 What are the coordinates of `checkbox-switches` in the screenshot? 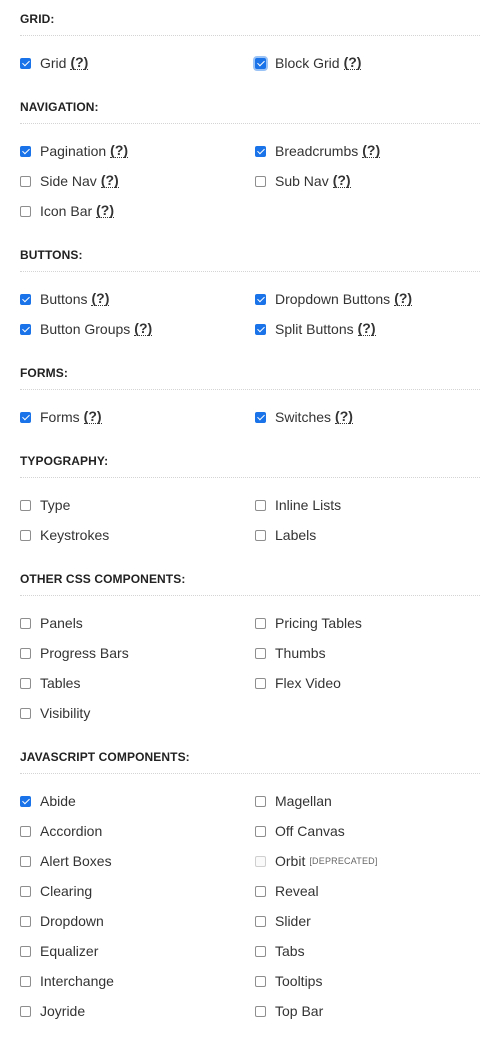 It's located at (260, 417).